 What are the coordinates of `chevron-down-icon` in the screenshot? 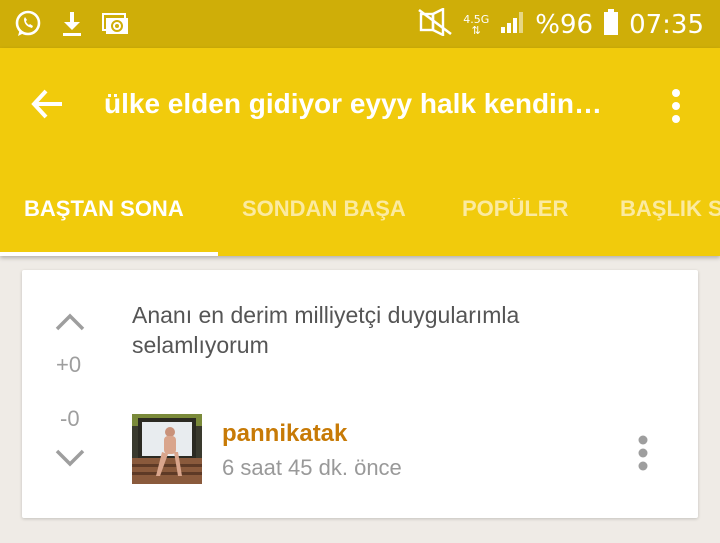 It's located at (70, 458).